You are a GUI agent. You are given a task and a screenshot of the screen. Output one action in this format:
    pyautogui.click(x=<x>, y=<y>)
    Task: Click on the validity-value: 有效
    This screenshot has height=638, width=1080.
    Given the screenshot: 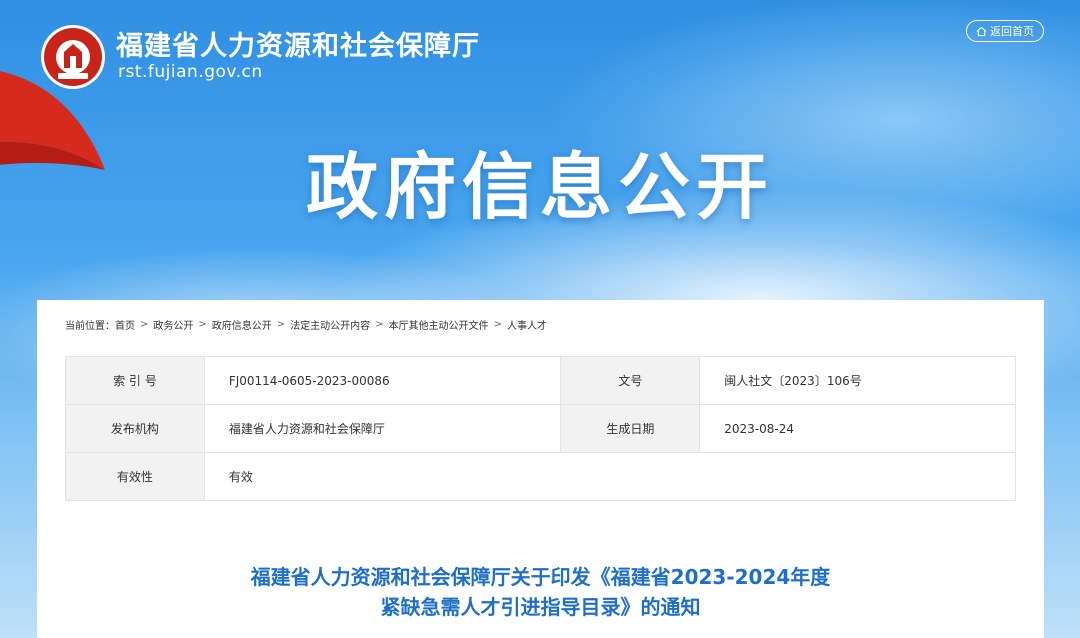 What is the action you would take?
    pyautogui.click(x=610, y=476)
    